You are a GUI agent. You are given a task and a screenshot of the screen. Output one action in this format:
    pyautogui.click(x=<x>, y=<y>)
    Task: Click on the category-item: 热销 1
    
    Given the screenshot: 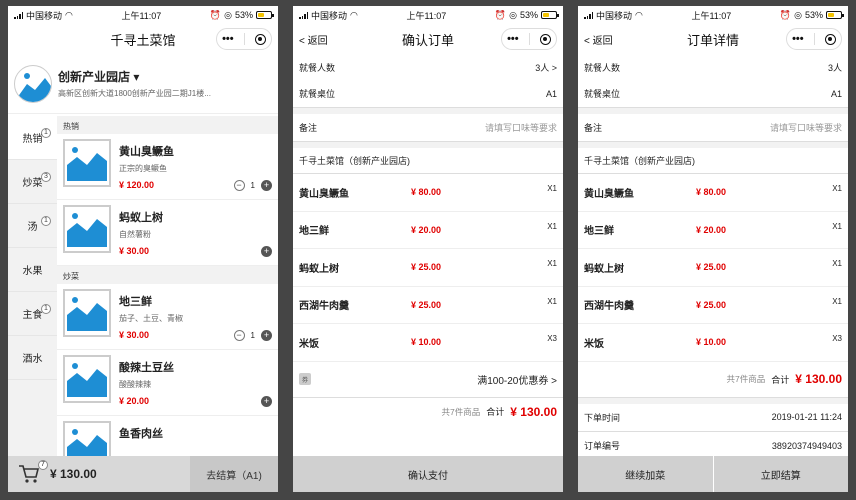 What is the action you would take?
    pyautogui.click(x=32, y=138)
    